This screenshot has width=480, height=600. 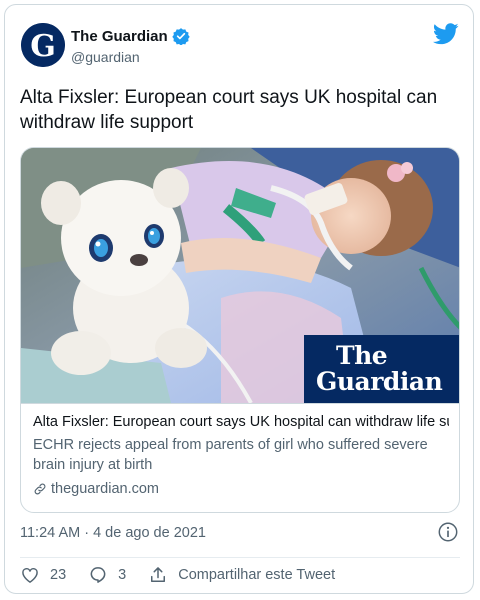 What do you see at coordinates (362, 355) in the screenshot?
I see `logo-line-1: The` at bounding box center [362, 355].